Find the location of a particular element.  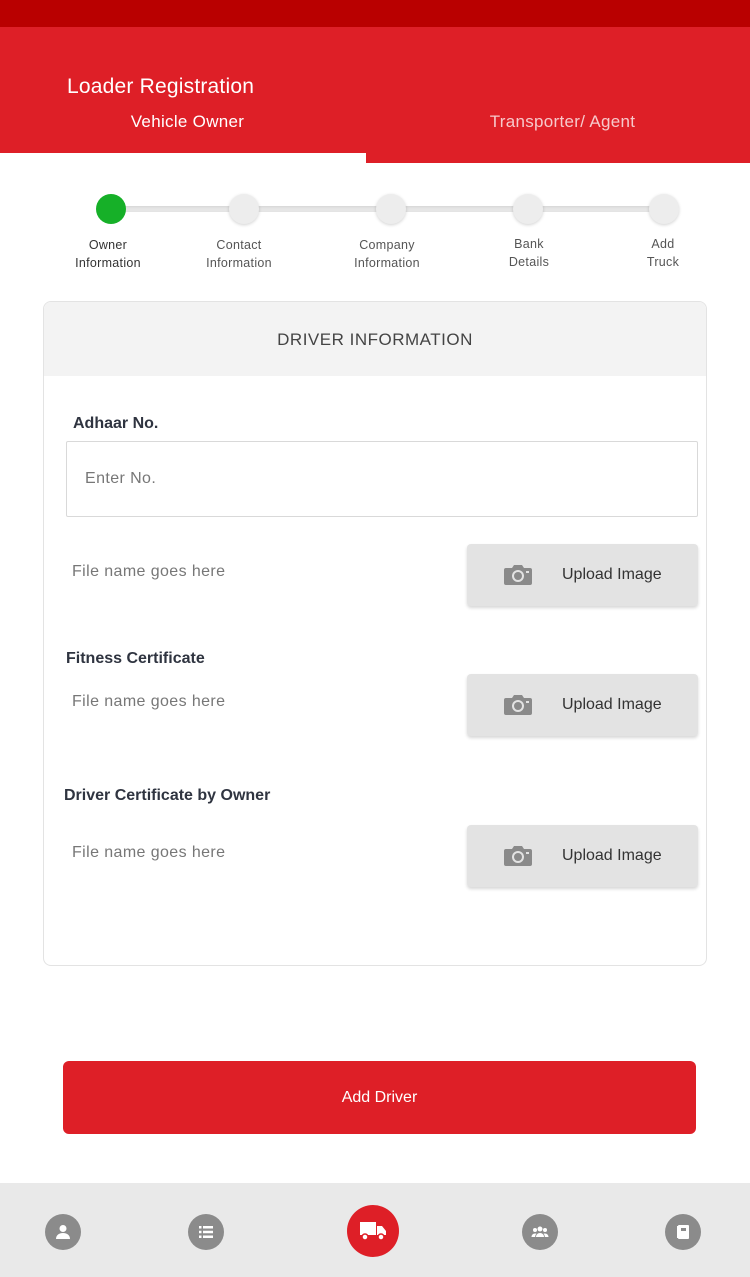

add-driver-button: Add Driver is located at coordinates (379, 1097).